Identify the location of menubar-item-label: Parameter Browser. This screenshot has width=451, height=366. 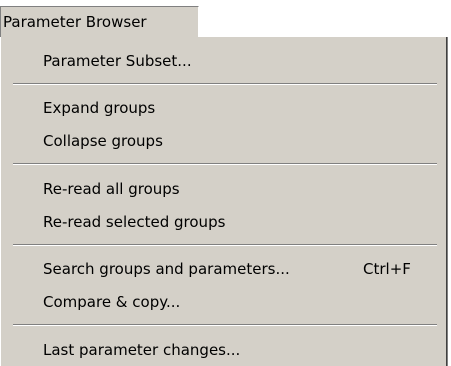
(75, 22).